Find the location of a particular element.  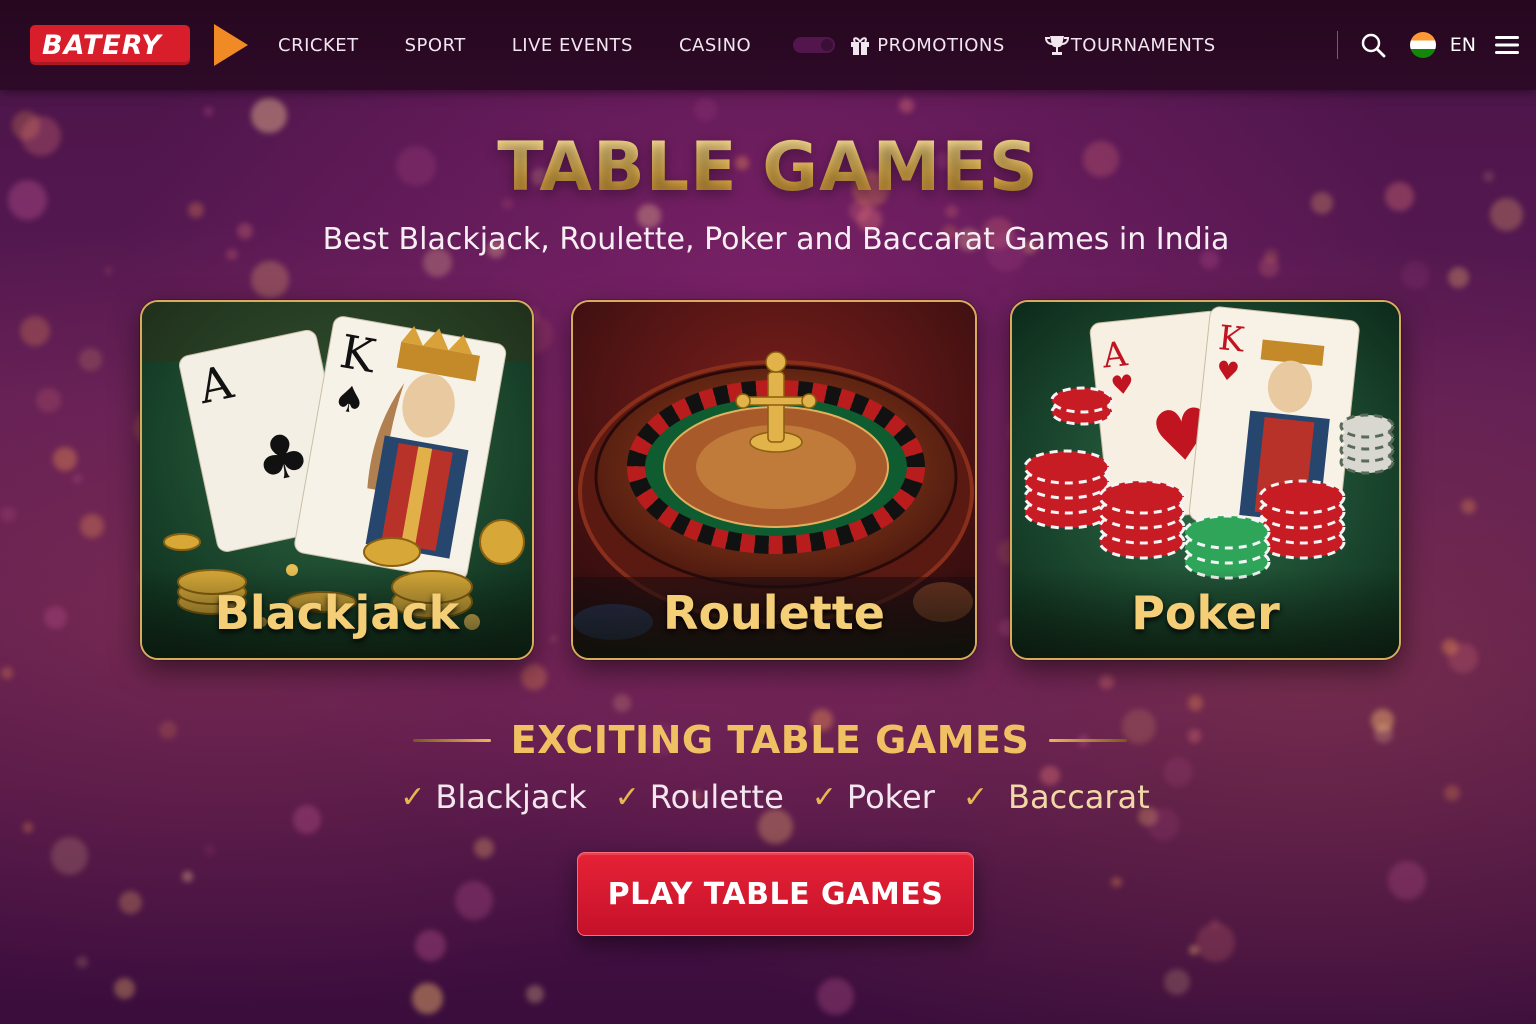

blackjack-card: A ♣ K ♠ Blackjack is located at coordinates (337, 480).